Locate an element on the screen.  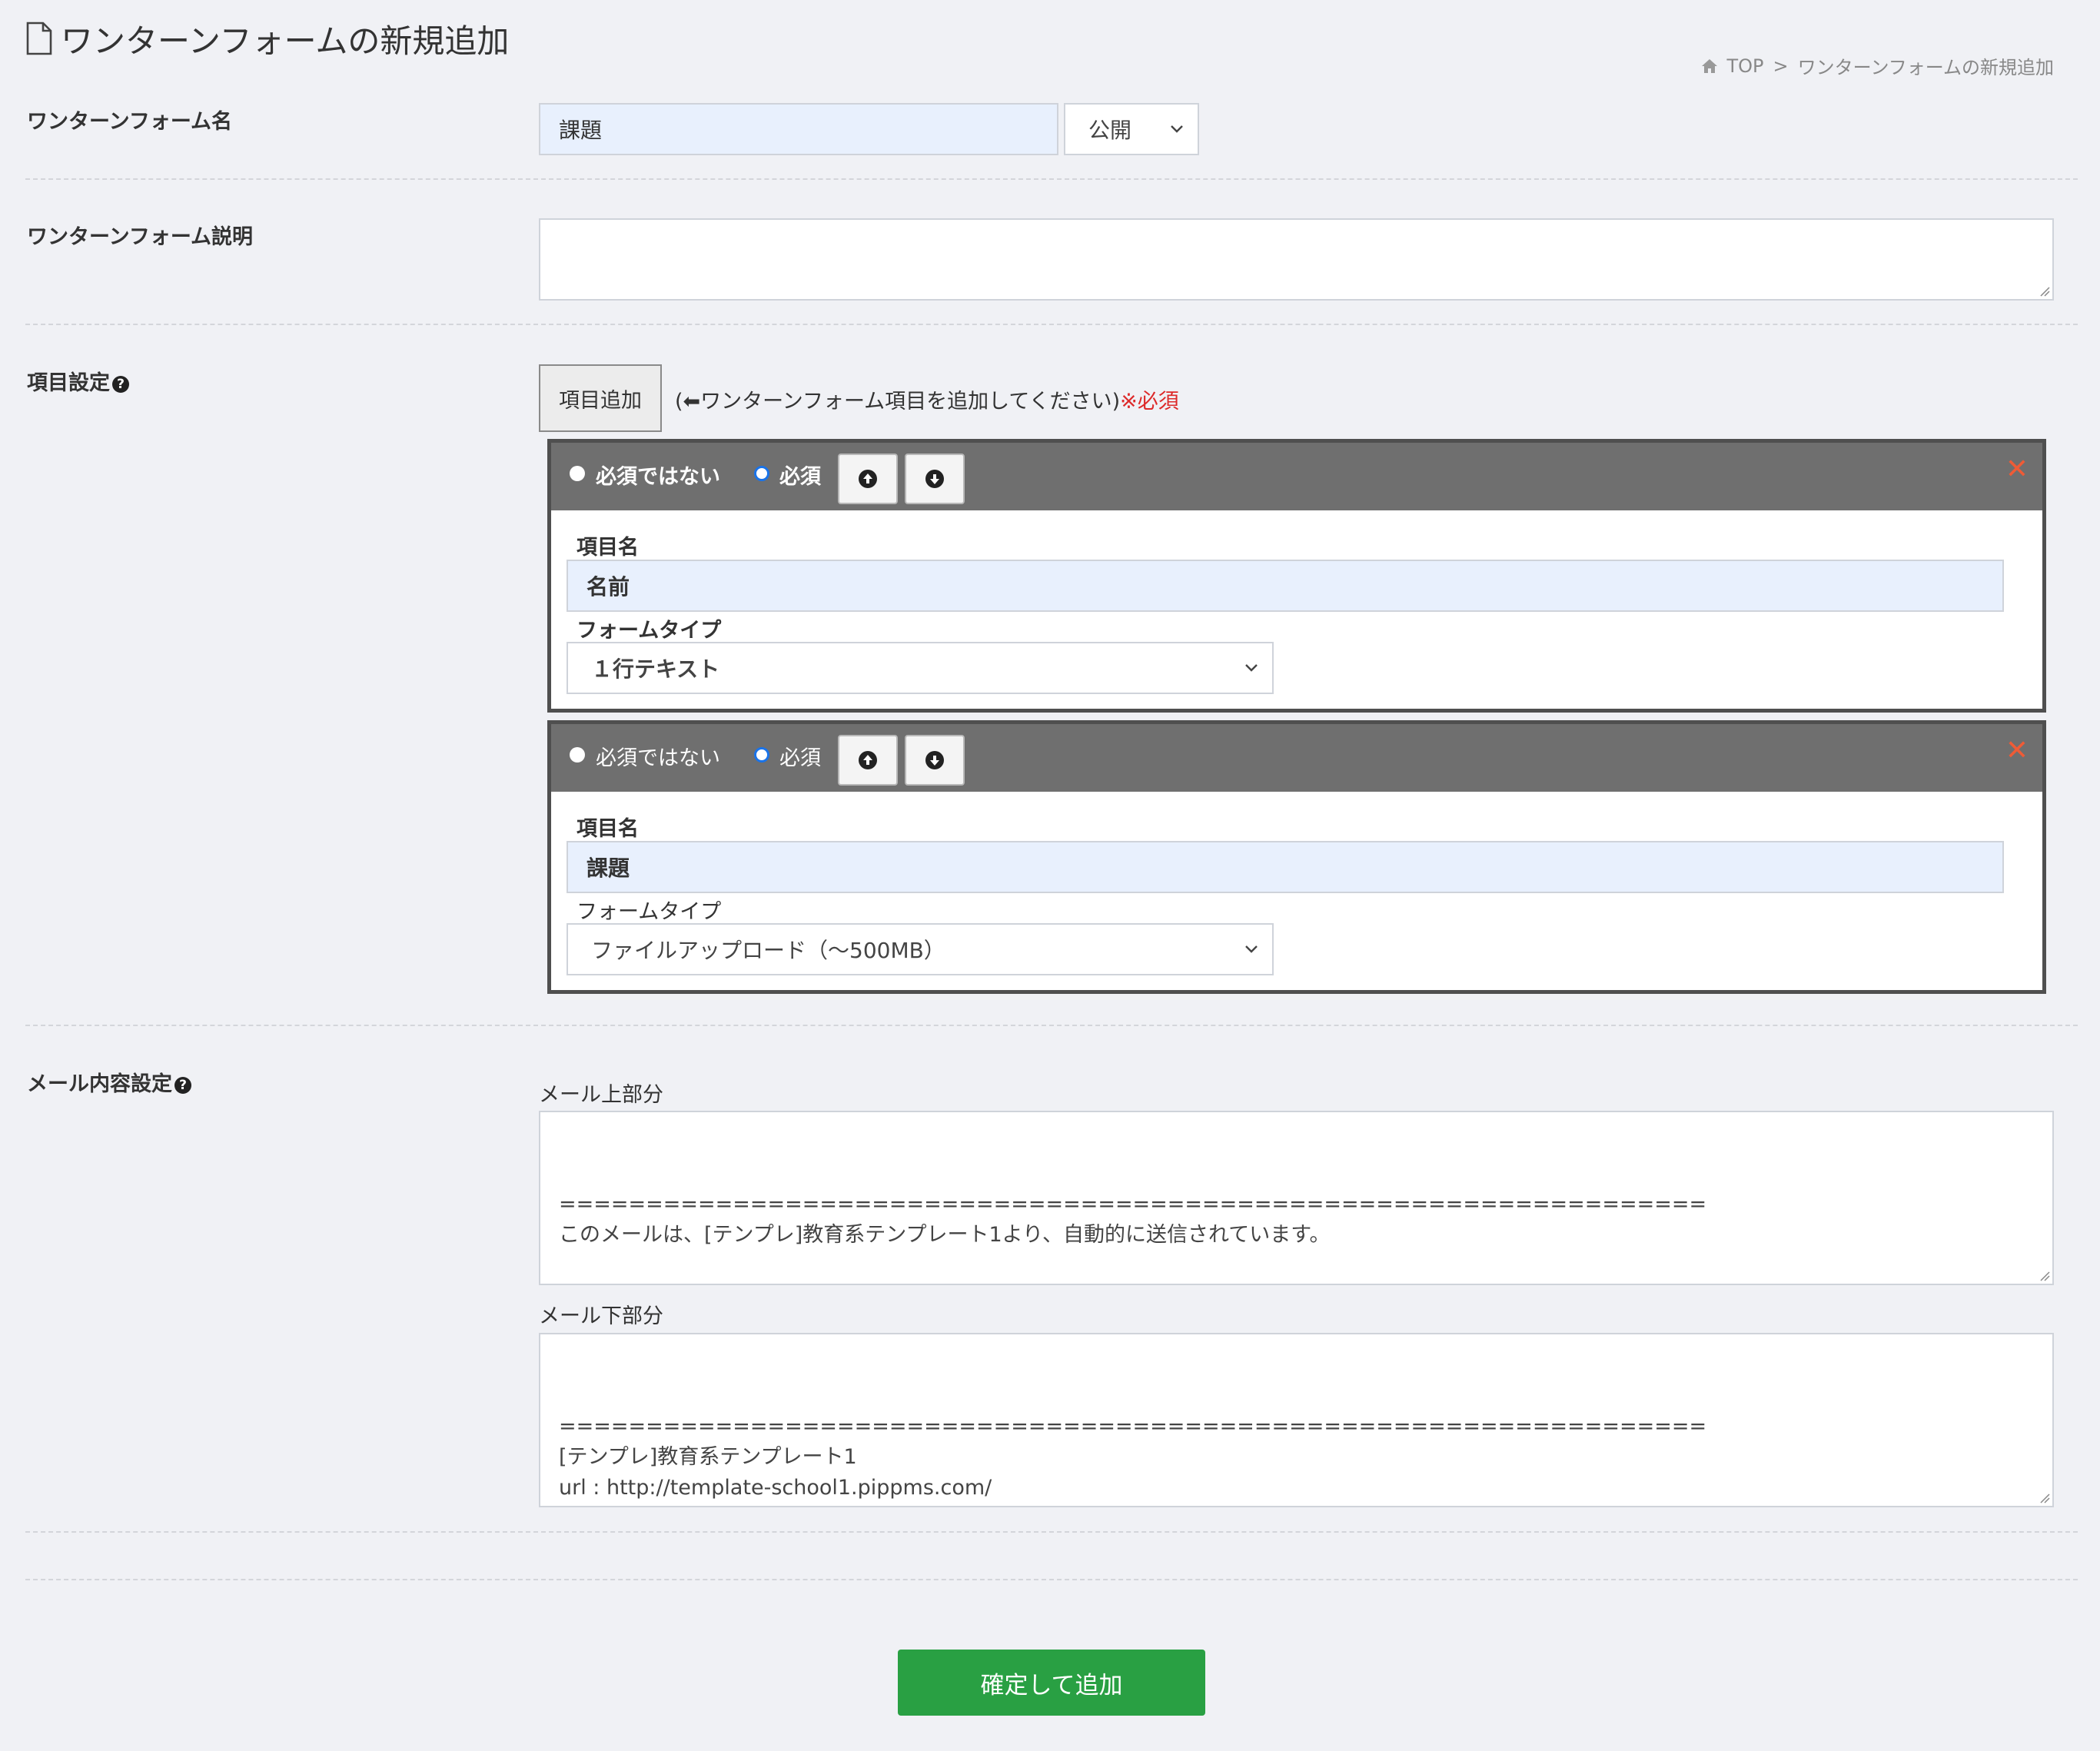
form-name-input: 課題 is located at coordinates (798, 129).